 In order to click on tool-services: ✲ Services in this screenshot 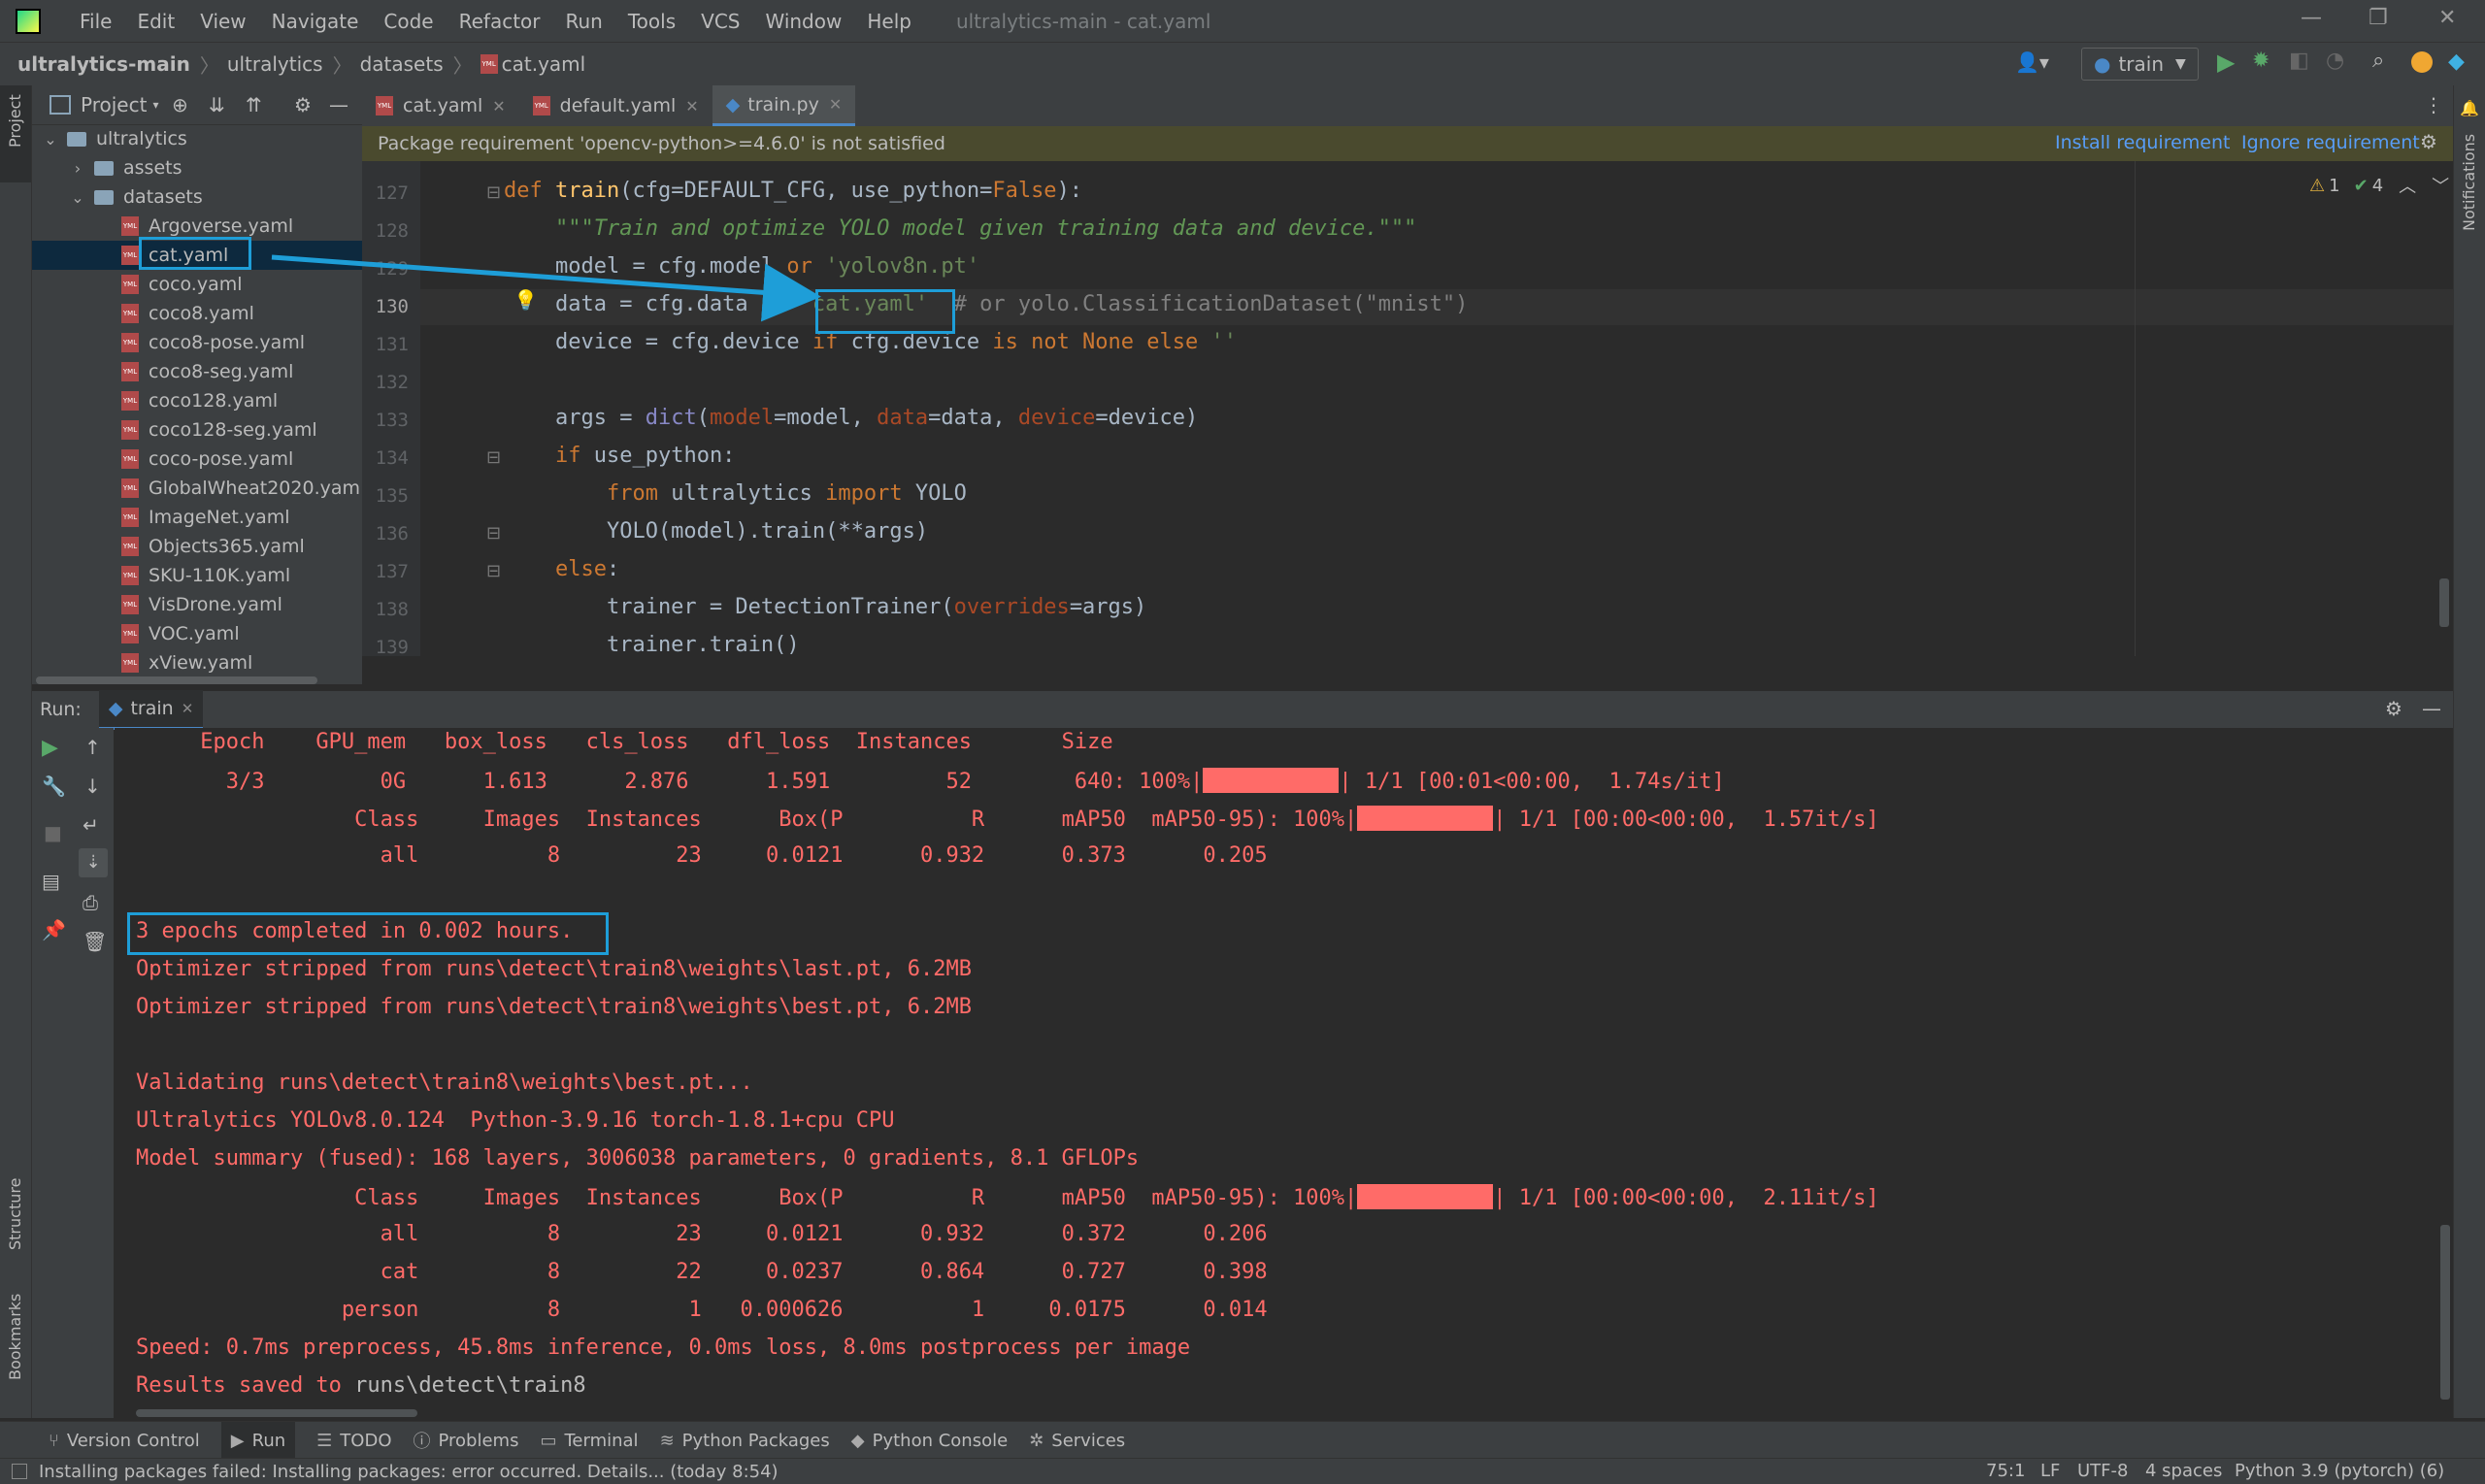, I will do `click(1077, 1441)`.